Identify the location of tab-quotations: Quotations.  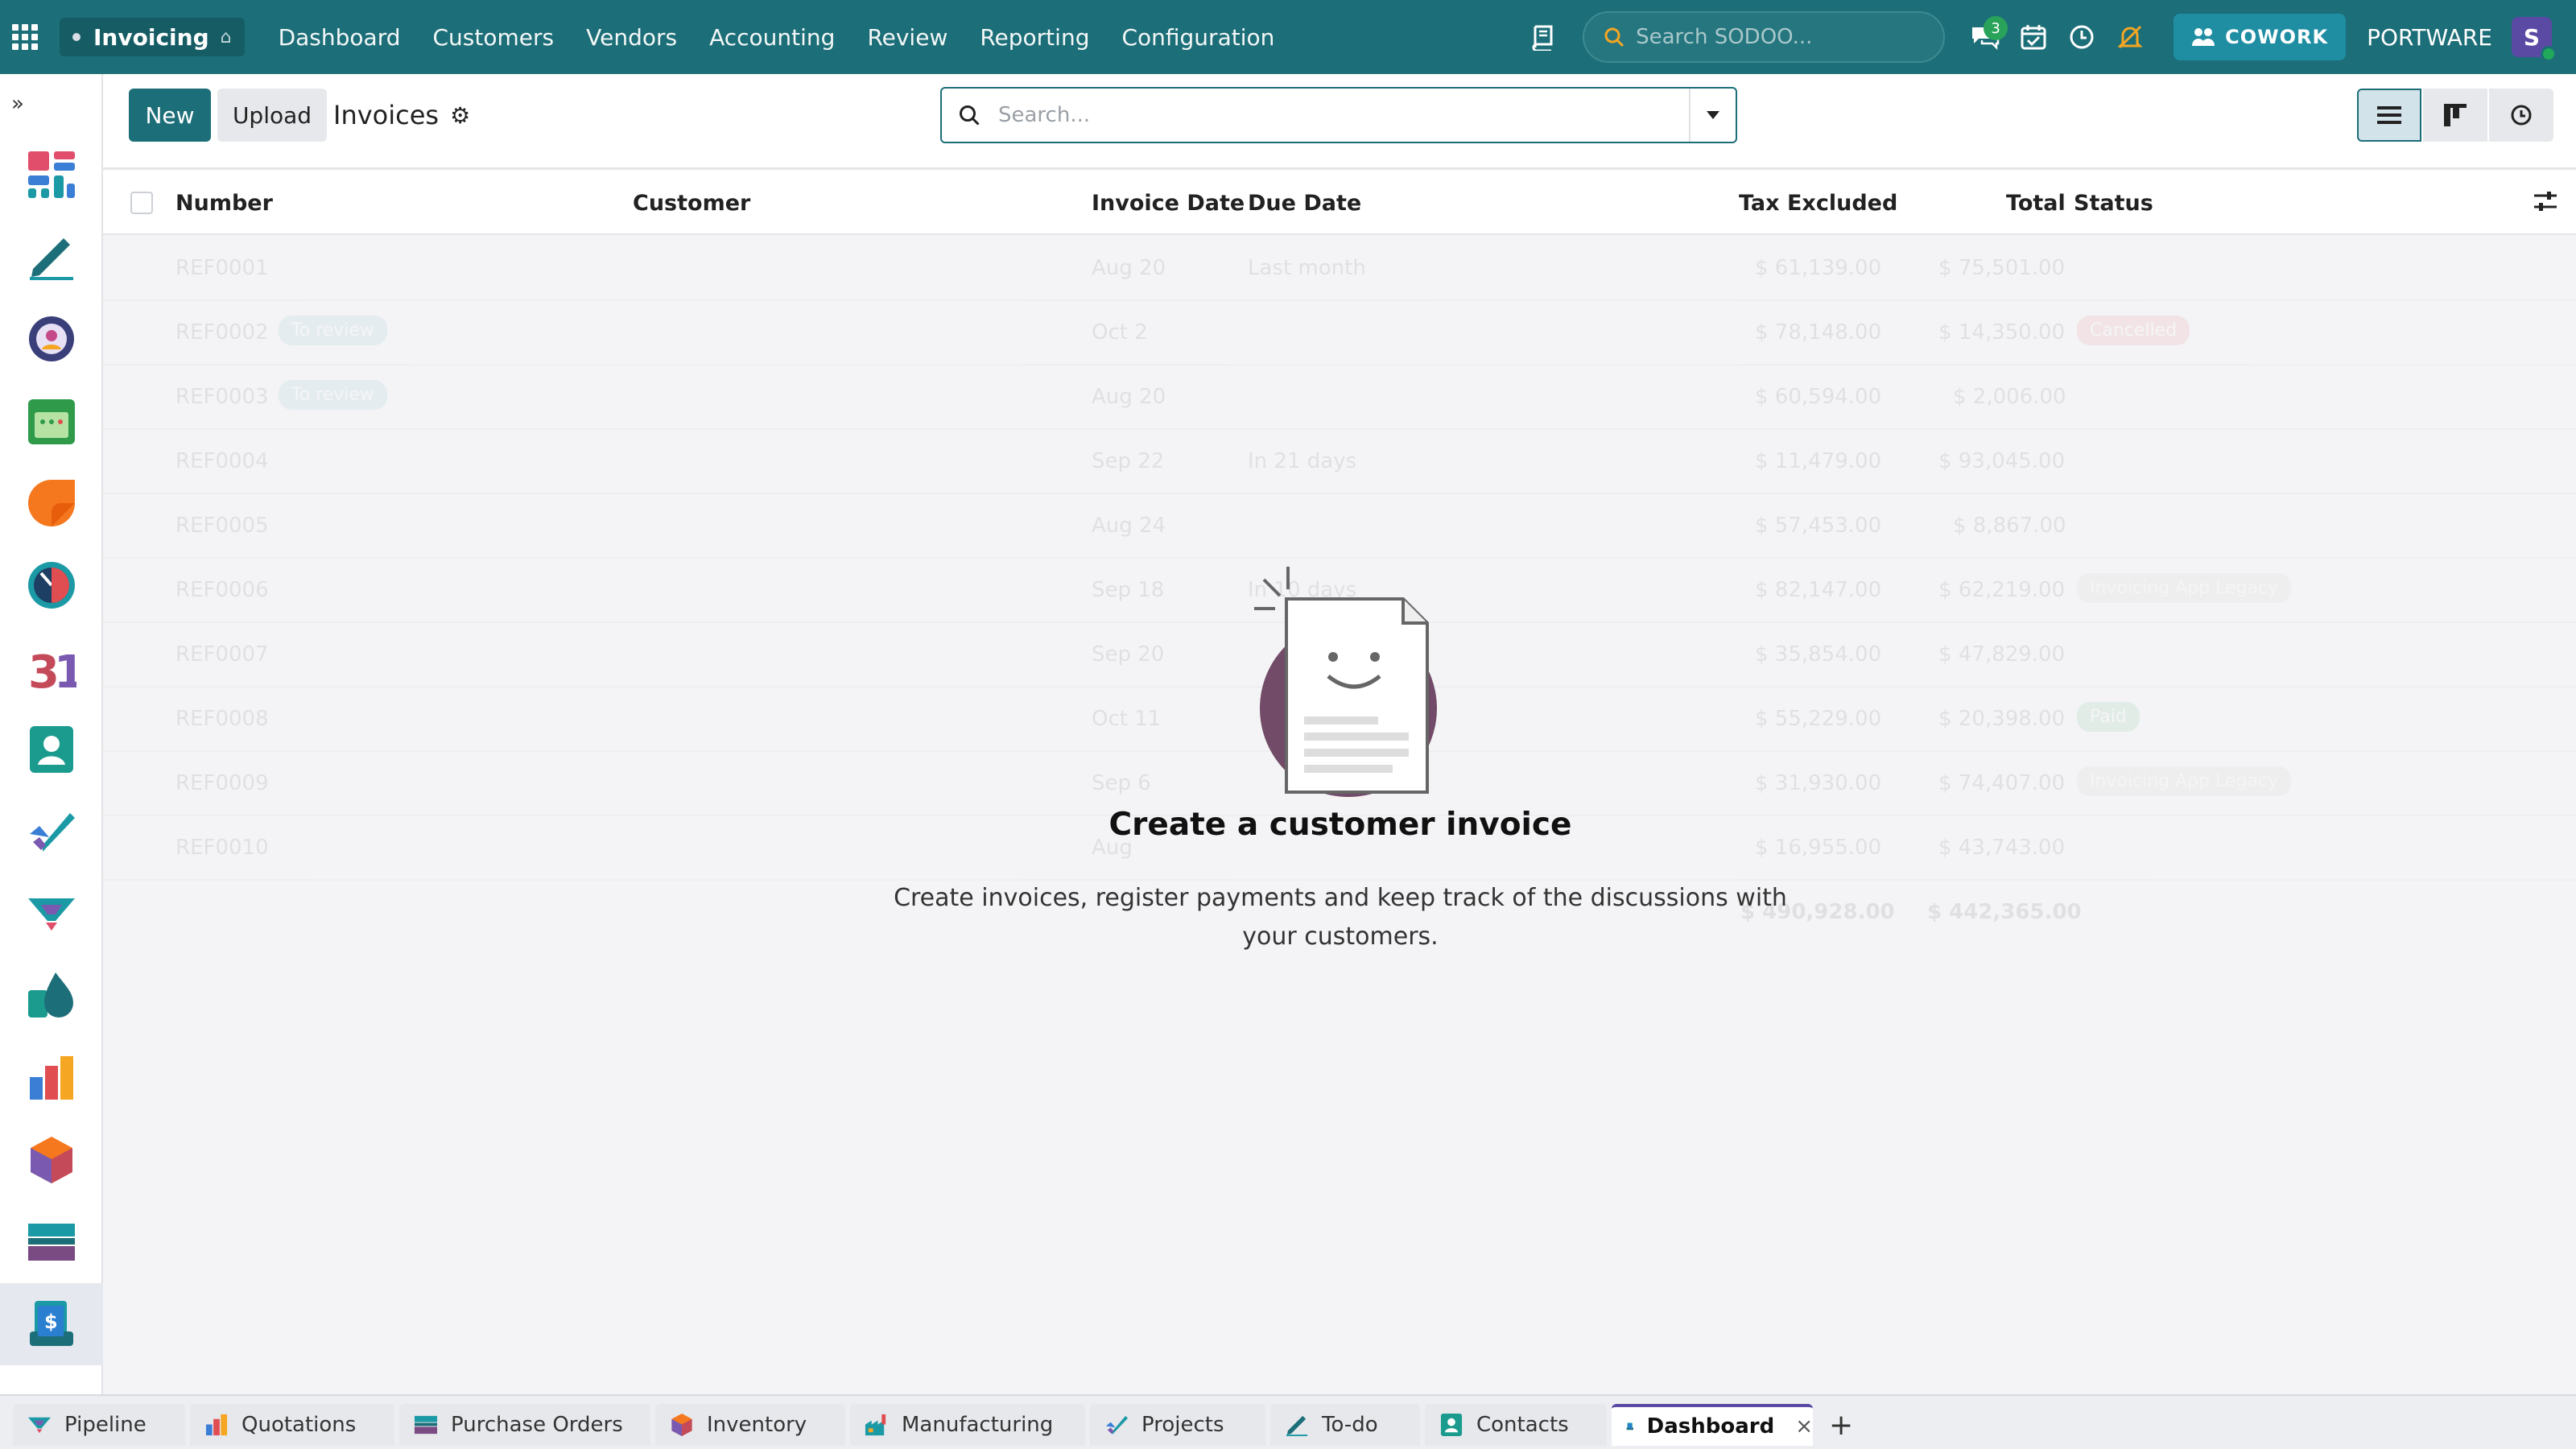
(292, 1425).